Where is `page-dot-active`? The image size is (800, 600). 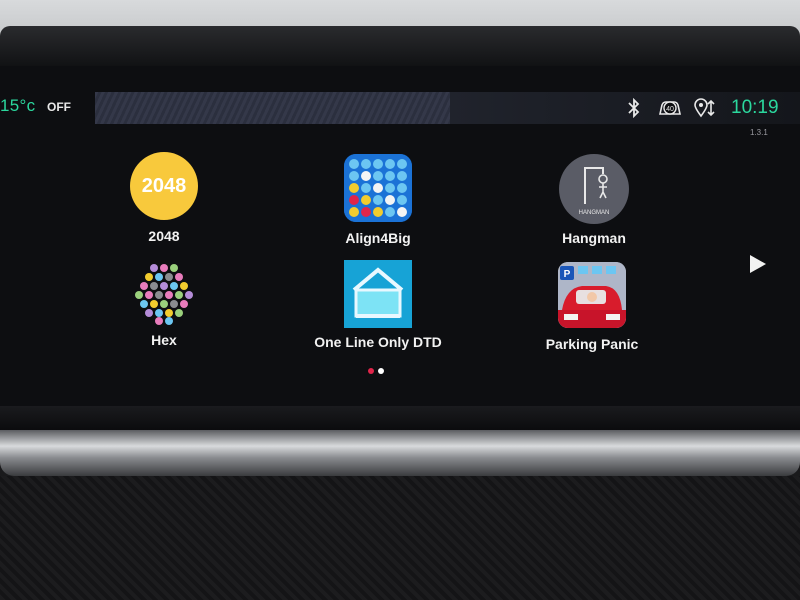 page-dot-active is located at coordinates (371, 371).